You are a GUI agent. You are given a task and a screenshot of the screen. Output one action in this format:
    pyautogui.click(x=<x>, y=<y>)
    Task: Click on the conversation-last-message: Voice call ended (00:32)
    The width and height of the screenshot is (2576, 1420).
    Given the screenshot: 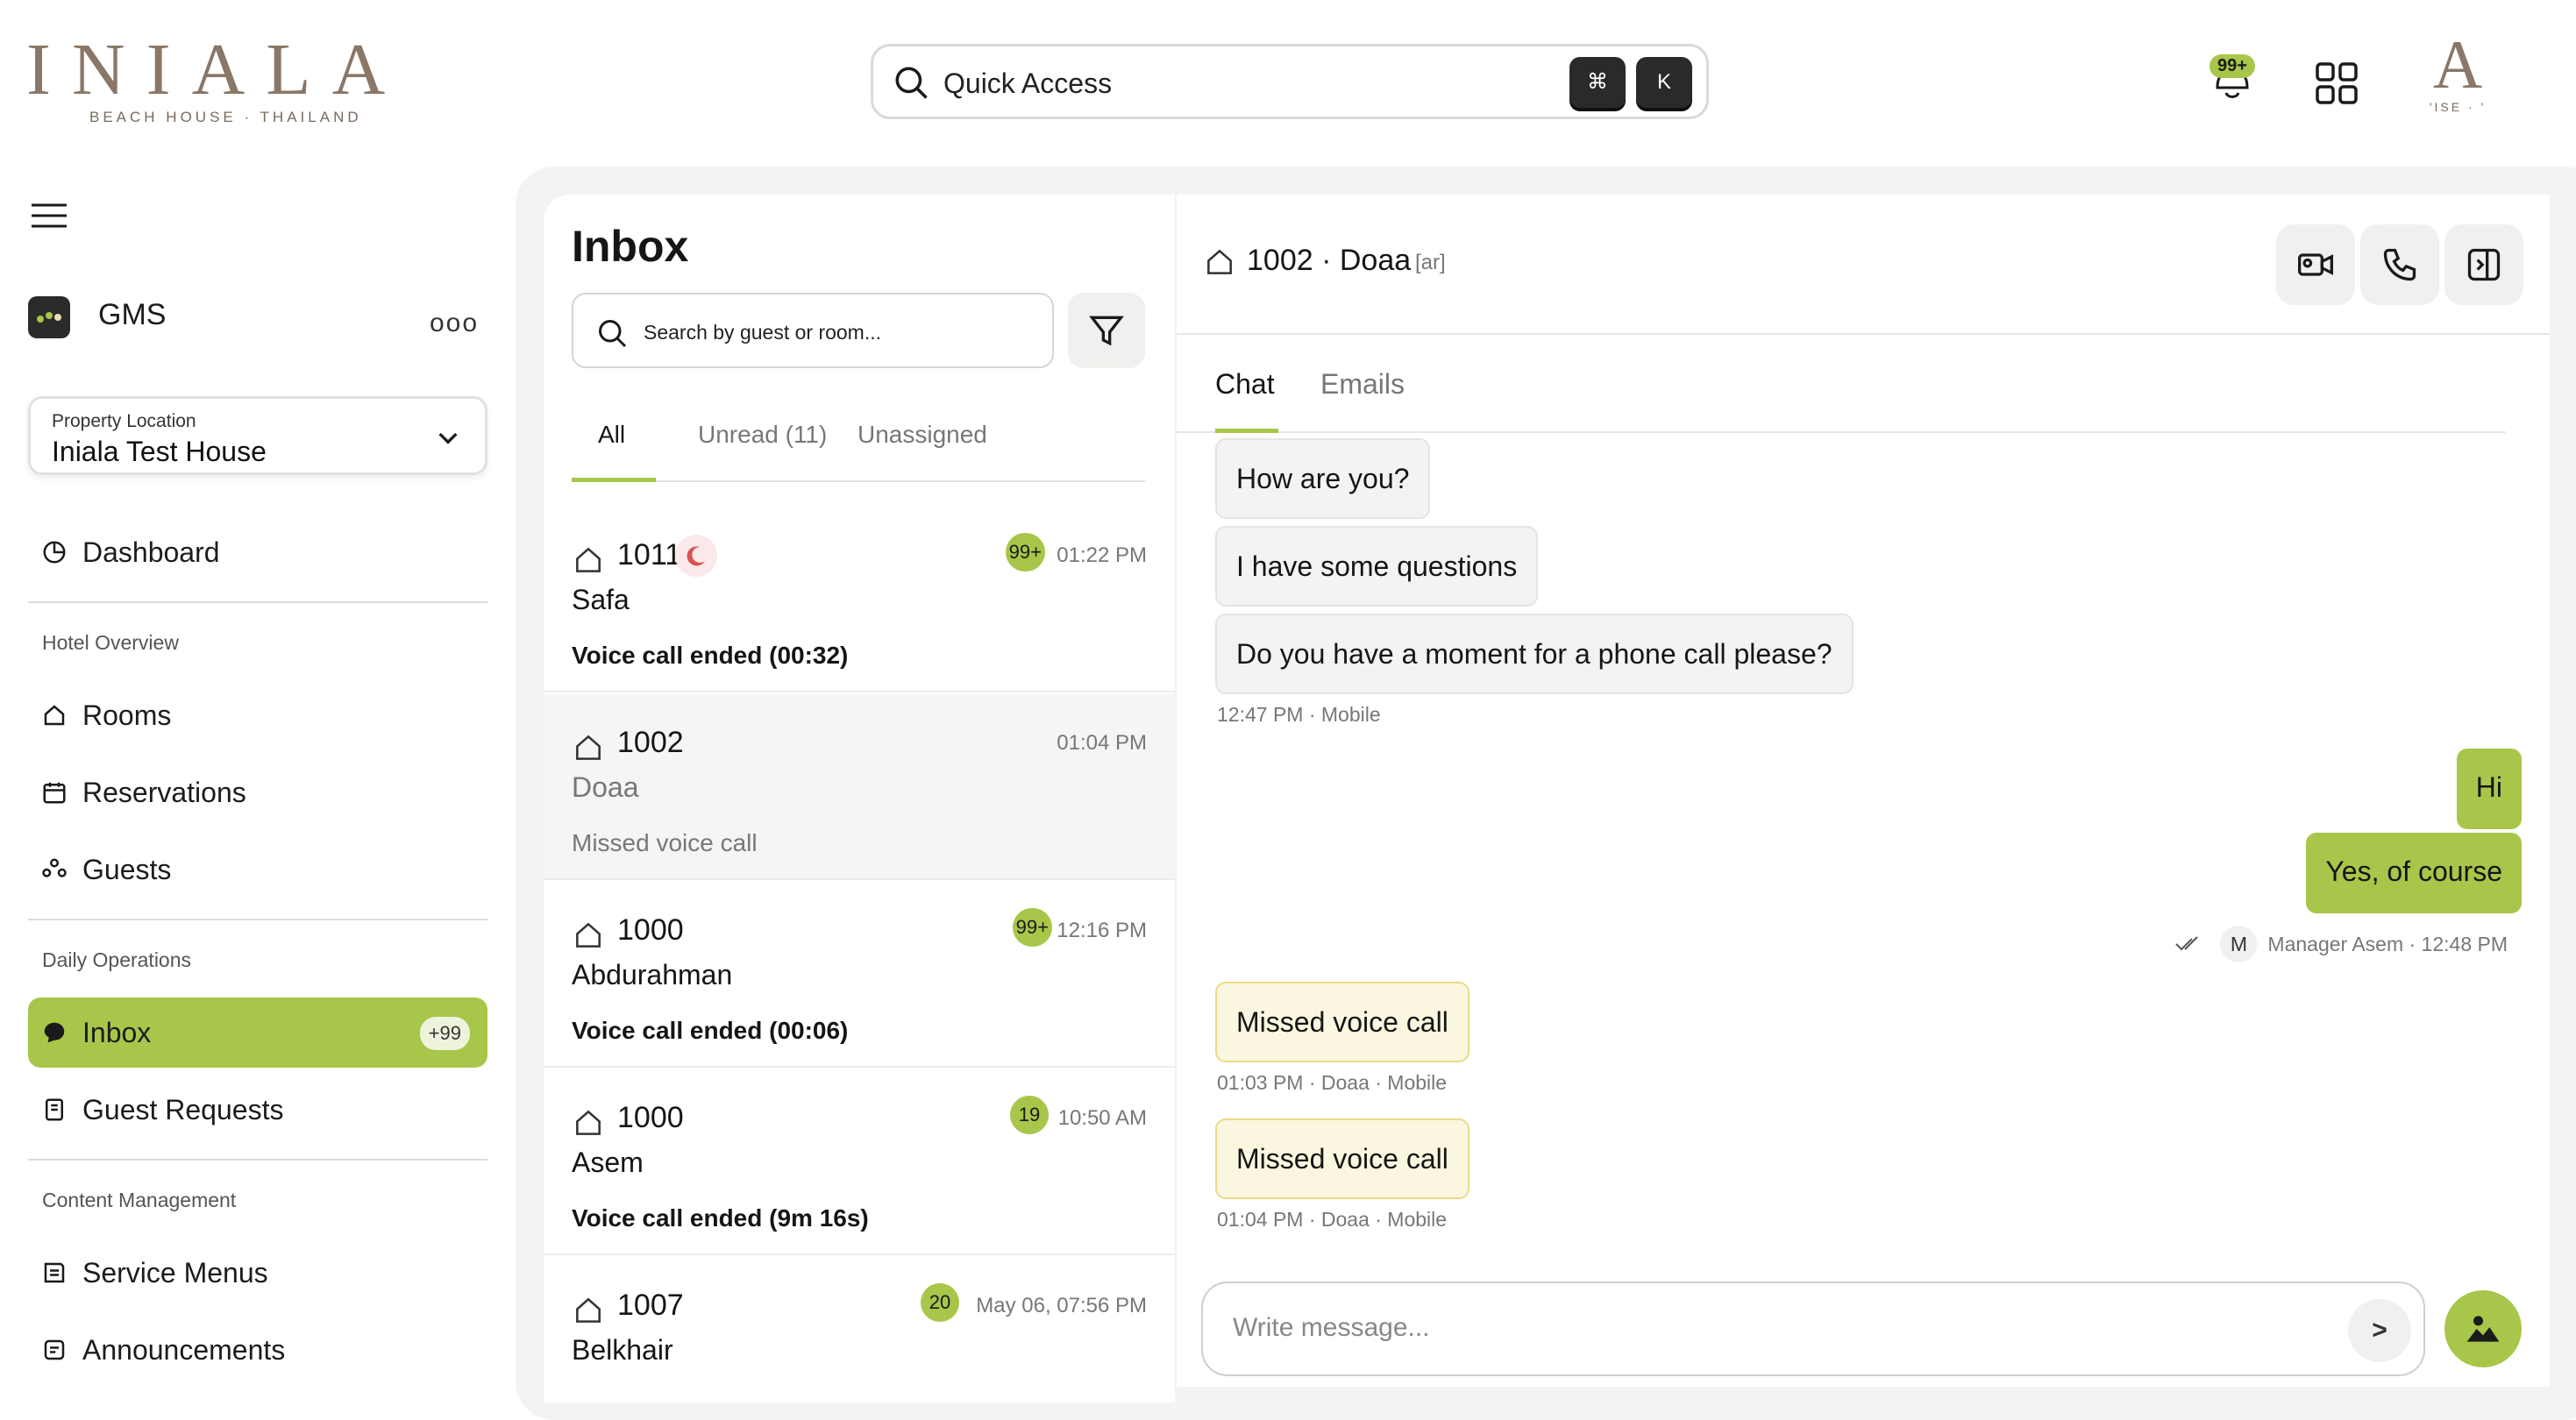 What is the action you would take?
    pyautogui.click(x=710, y=655)
    